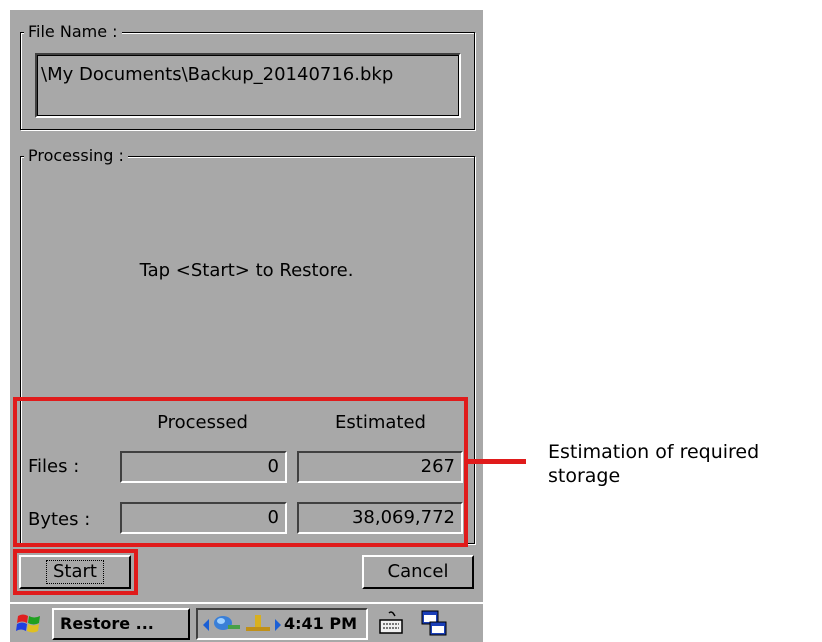  Describe the element at coordinates (248, 85) in the screenshot. I see `file-path-field: \My Documents\Backup_20140716.bkp` at that location.